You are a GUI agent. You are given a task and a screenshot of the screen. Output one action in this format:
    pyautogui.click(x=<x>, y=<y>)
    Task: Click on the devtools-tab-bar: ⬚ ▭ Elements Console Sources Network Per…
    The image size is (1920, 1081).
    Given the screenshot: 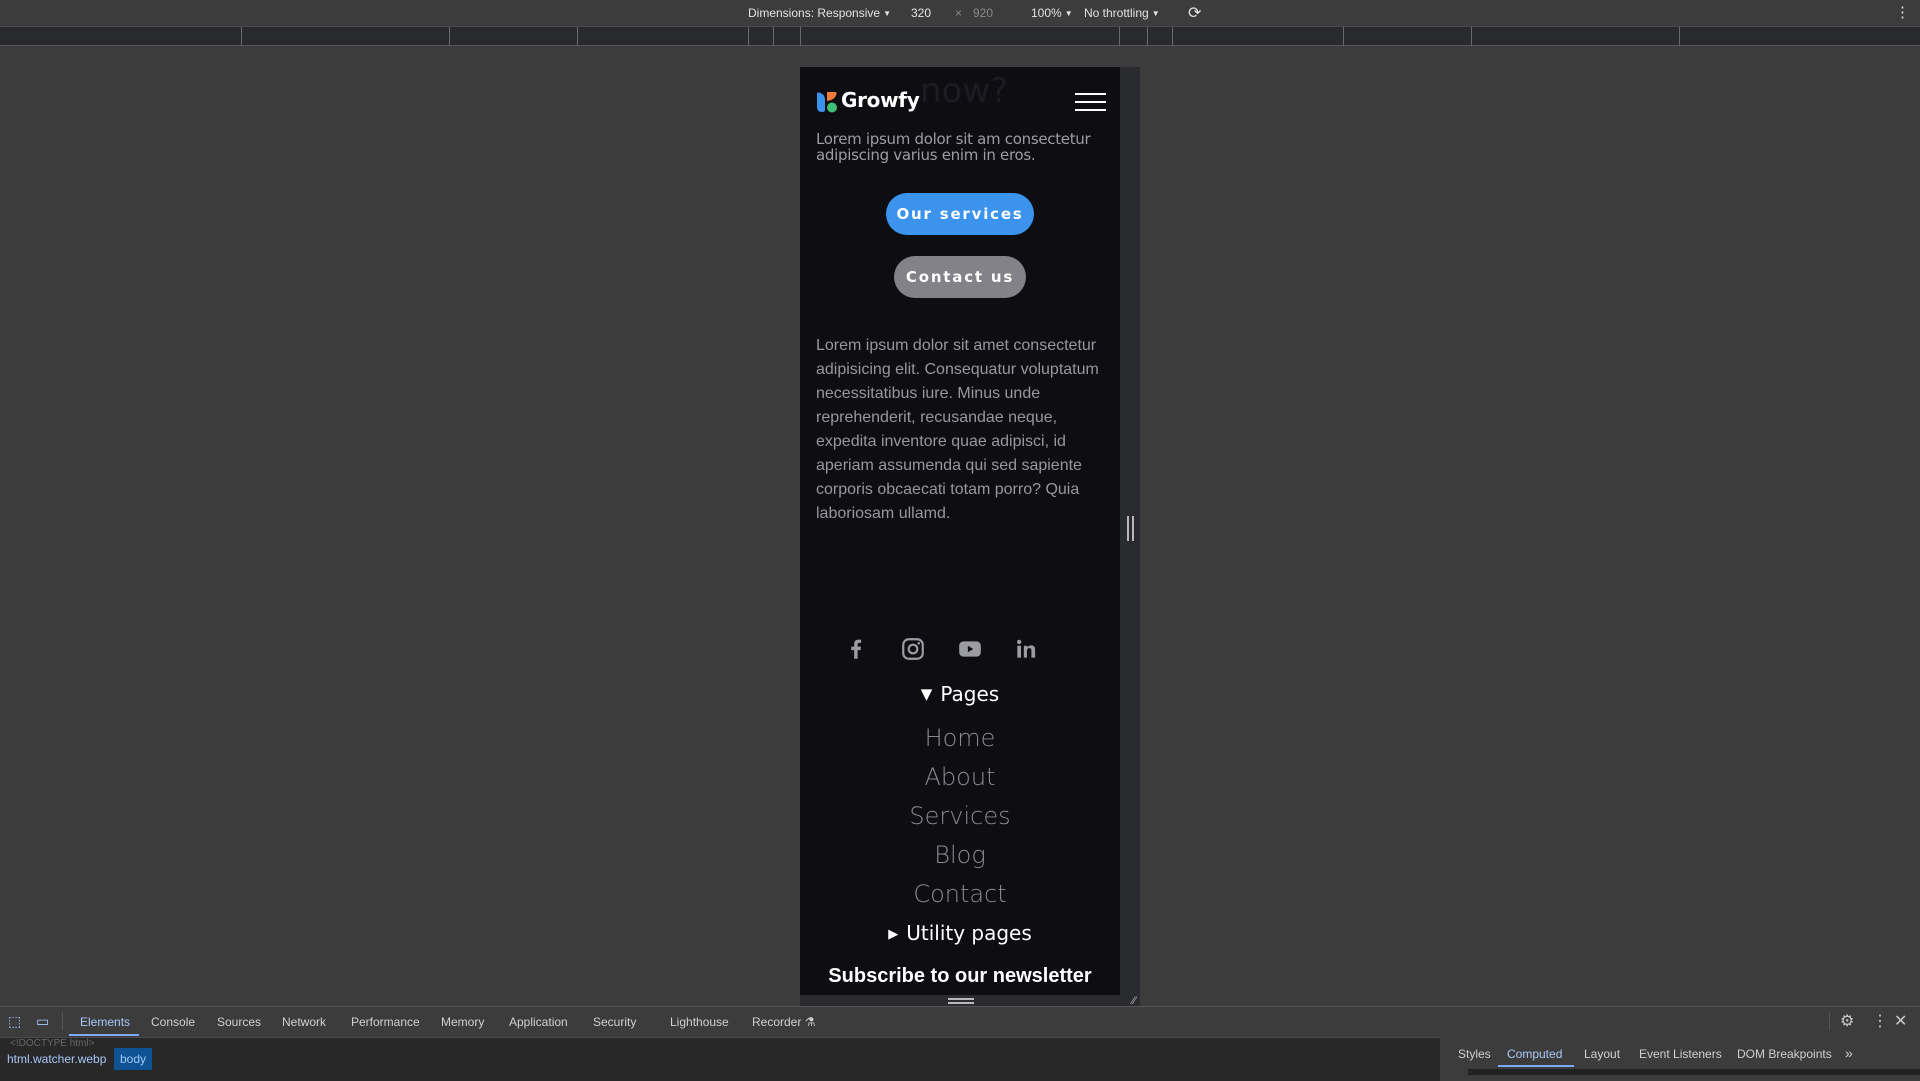 What is the action you would take?
    pyautogui.click(x=960, y=1021)
    